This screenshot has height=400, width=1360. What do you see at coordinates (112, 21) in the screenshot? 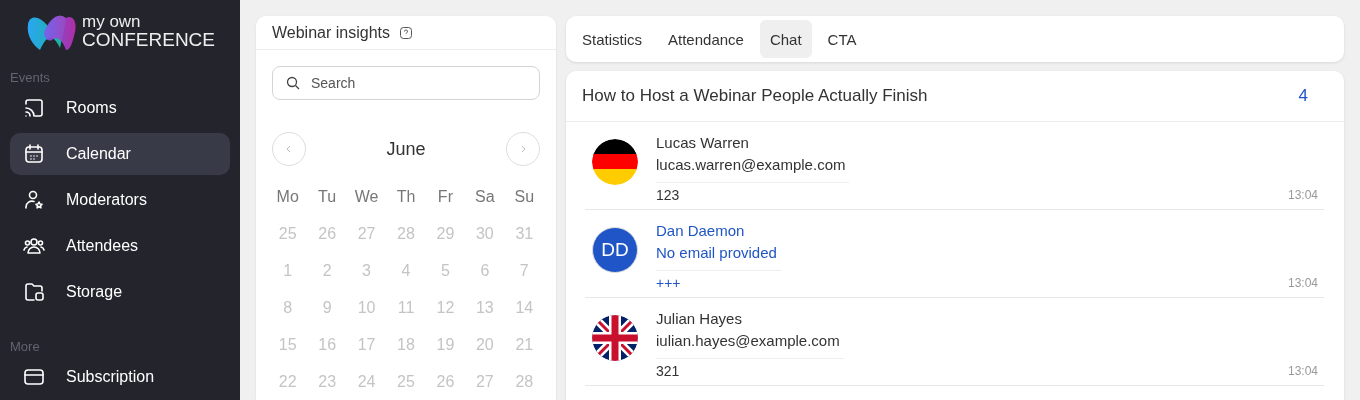
I see `logo-text: my own` at bounding box center [112, 21].